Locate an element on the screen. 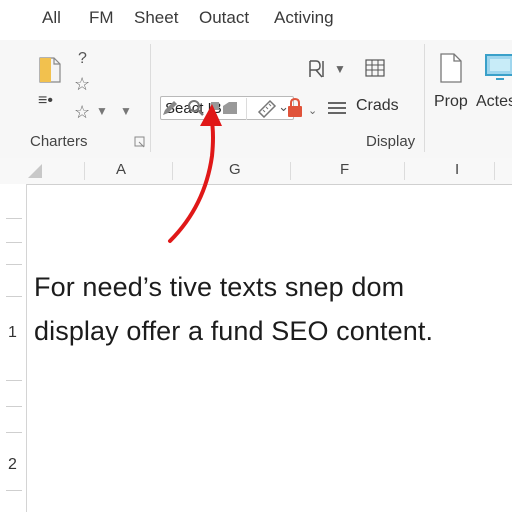 The image size is (512, 512). column-a: A is located at coordinates (121, 169).